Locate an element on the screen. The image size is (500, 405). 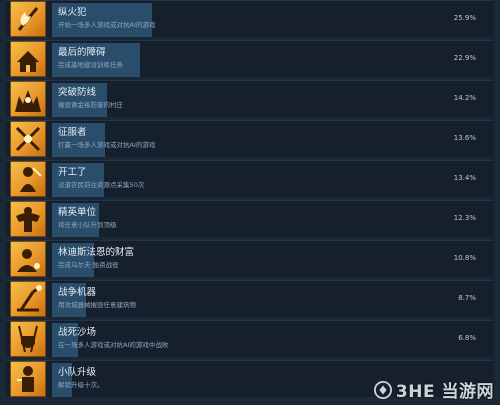
watermark-text: 3HE 当游网 is located at coordinates (444, 392).